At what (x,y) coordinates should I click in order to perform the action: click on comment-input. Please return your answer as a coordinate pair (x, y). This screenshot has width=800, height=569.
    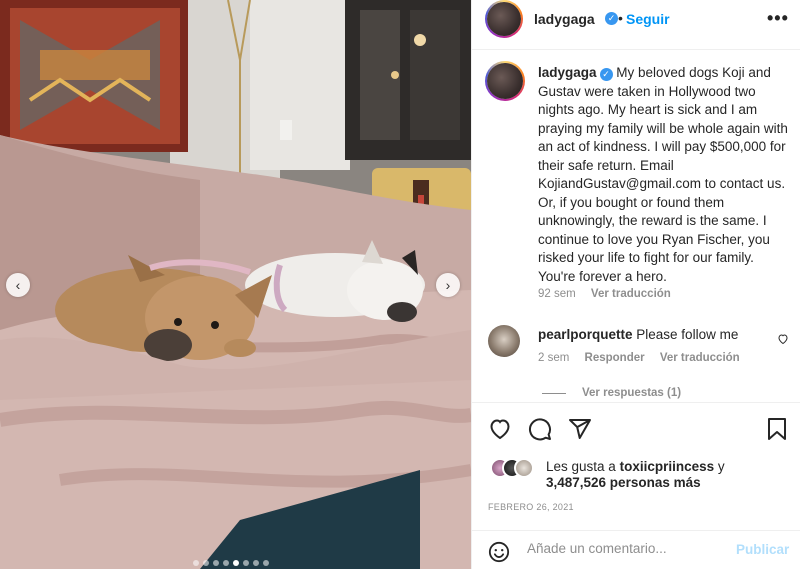
    Looking at the image, I should click on (627, 548).